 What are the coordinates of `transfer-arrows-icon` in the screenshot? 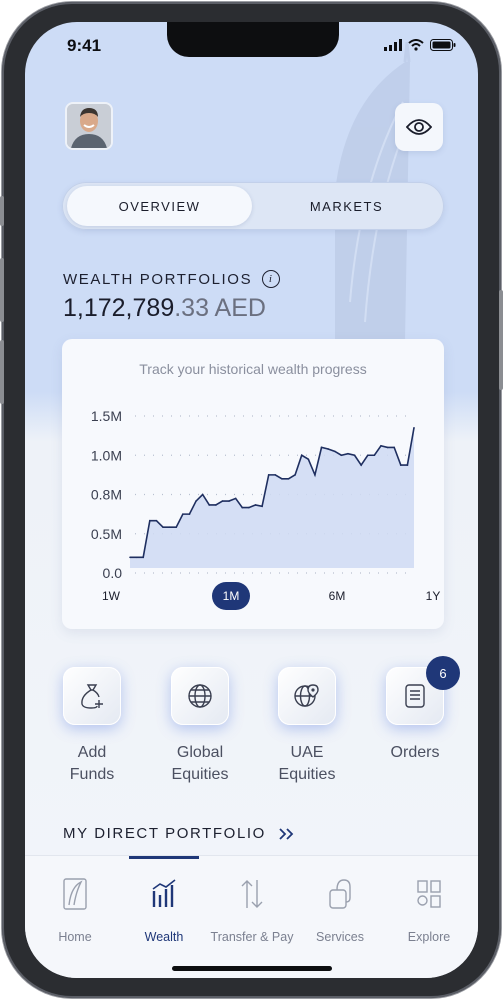 It's located at (252, 894).